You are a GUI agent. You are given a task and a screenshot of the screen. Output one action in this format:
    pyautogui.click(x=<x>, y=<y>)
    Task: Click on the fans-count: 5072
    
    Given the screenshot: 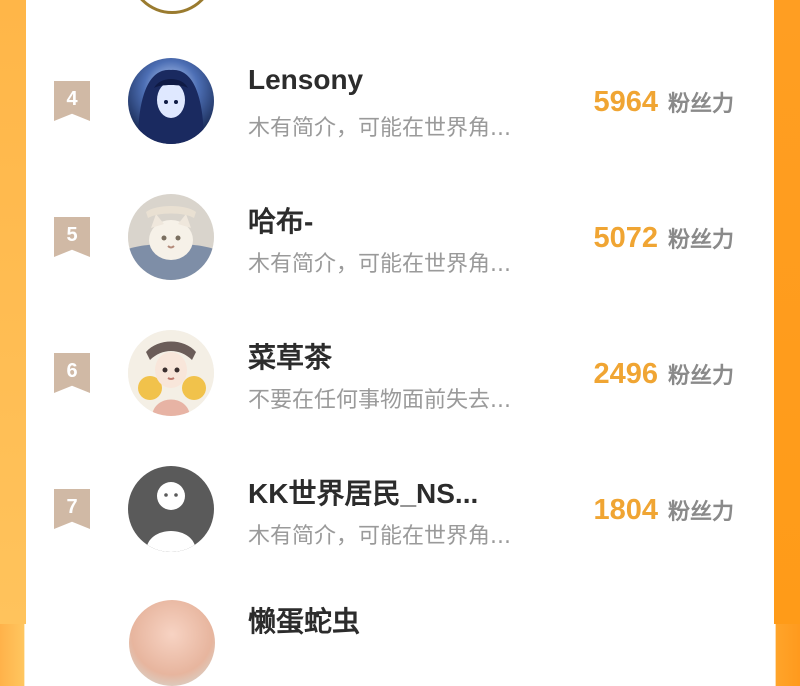 What is the action you would take?
    pyautogui.click(x=625, y=238)
    